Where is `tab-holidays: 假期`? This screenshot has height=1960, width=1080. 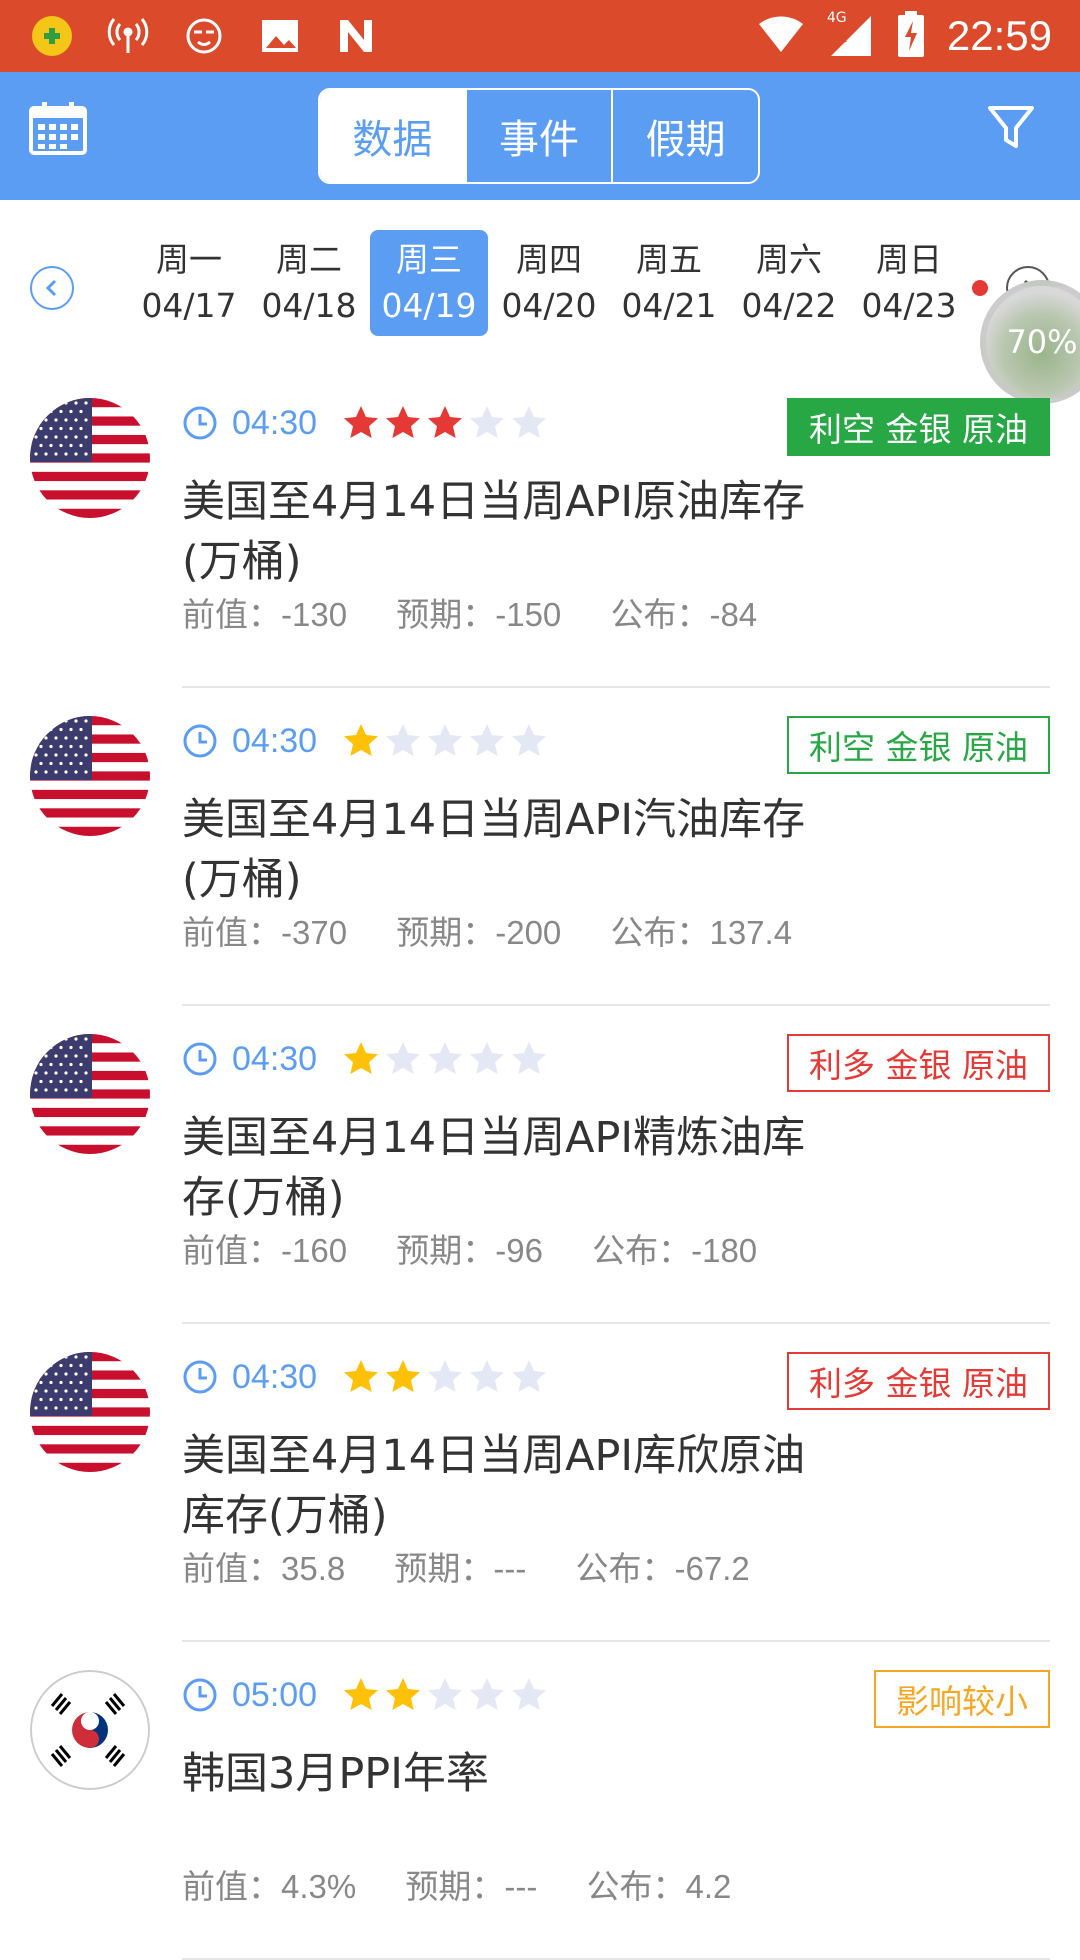 tab-holidays: 假期 is located at coordinates (684, 136).